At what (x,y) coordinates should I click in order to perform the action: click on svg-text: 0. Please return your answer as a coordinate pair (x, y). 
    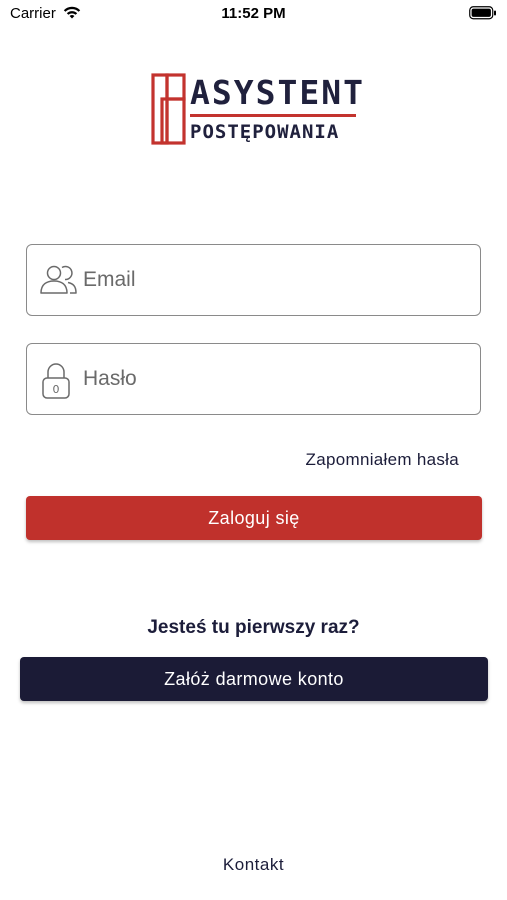
    Looking at the image, I should click on (56, 389).